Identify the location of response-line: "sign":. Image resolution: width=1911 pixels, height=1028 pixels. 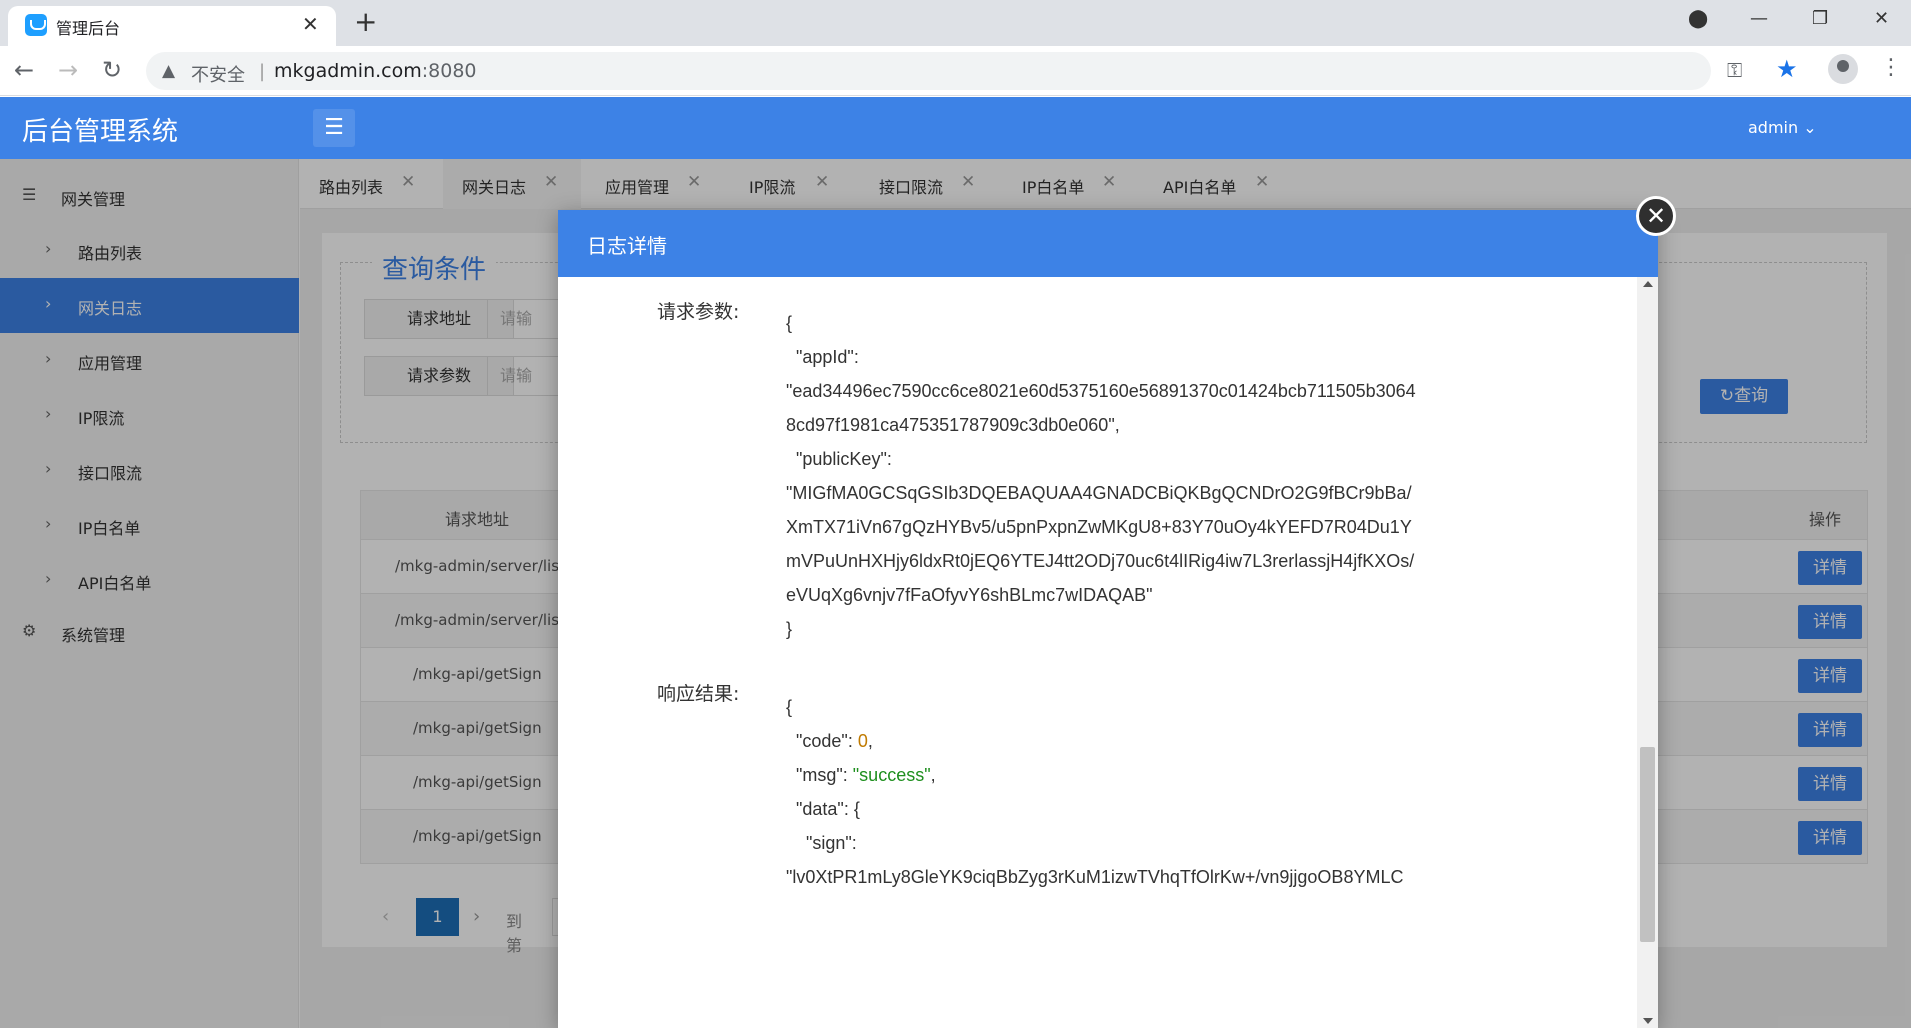
(821, 843).